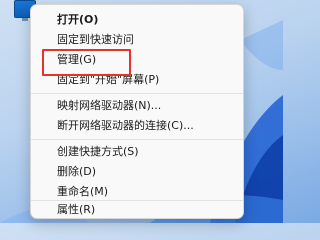 The height and width of the screenshot is (240, 320). What do you see at coordinates (137, 152) in the screenshot?
I see `menu-item-create-shortcut: 创建快捷方式(S)` at bounding box center [137, 152].